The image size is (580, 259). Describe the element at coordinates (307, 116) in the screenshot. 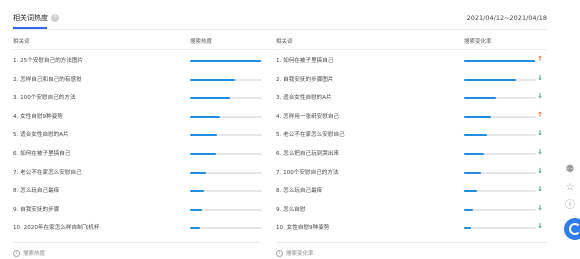

I see `keyword-link: 4. 怎样用一张纸安慰自己` at that location.